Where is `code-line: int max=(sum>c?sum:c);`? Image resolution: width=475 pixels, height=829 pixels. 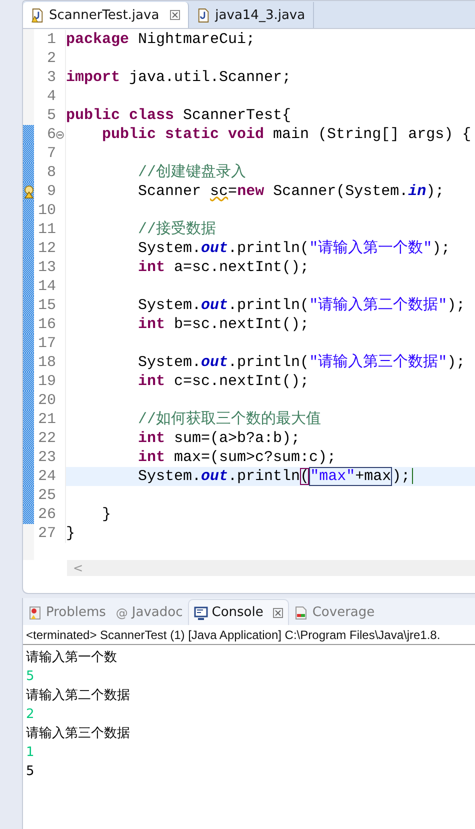
code-line: int max=(sum>c?sum:c); is located at coordinates (236, 457).